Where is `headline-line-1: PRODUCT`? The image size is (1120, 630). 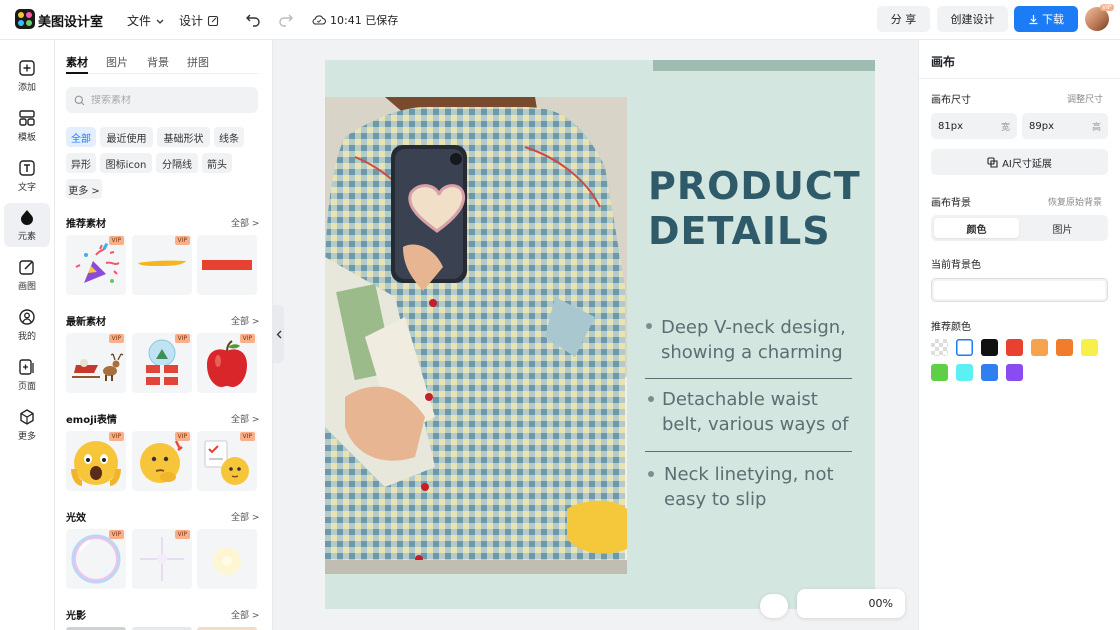
headline-line-1: PRODUCT is located at coordinates (754, 186).